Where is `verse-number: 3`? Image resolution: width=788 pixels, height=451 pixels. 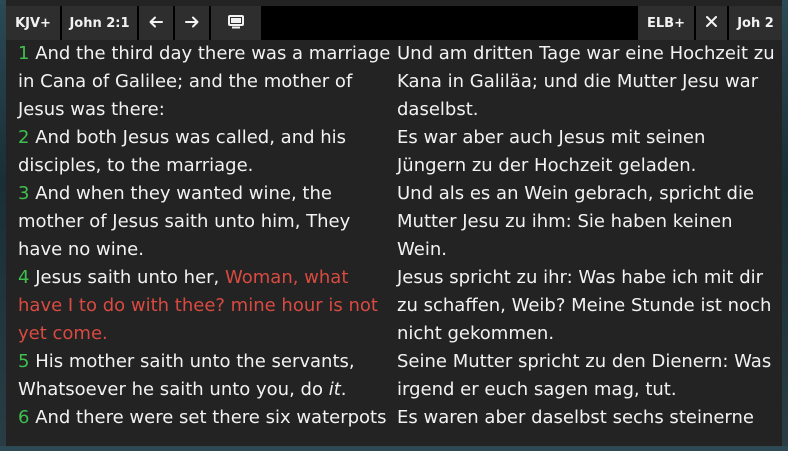 verse-number: 3 is located at coordinates (23, 193).